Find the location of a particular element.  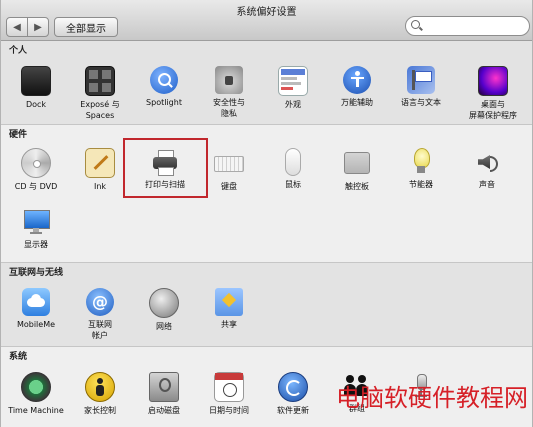

desktop-icon is located at coordinates (493, 81).